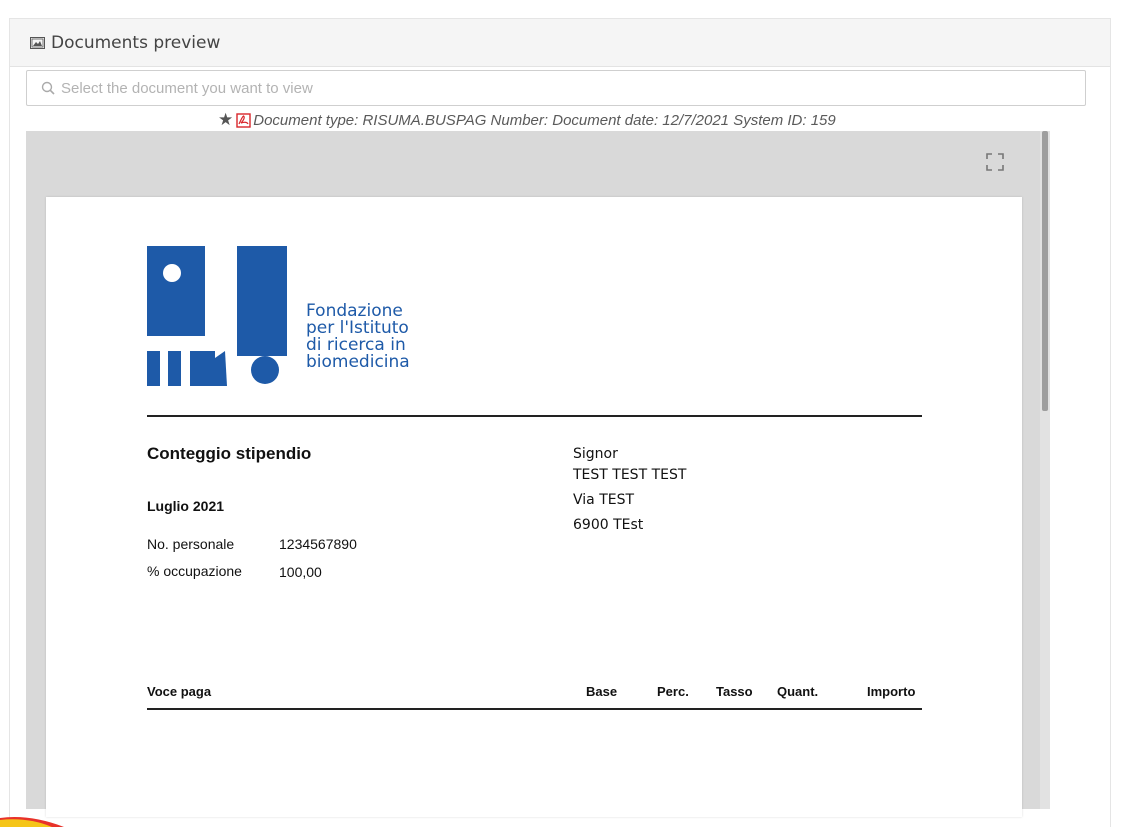  I want to click on document-search, so click(556, 88).